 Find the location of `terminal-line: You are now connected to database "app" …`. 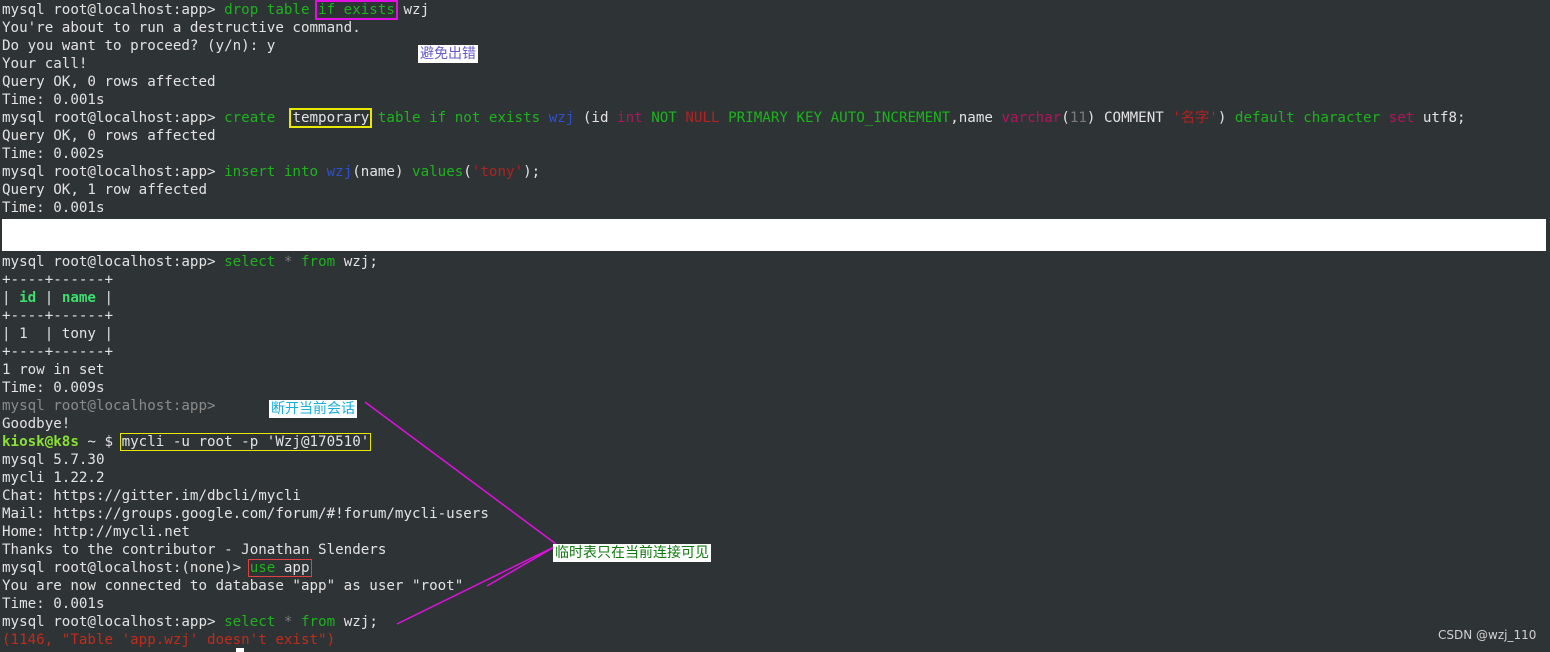

terminal-line: You are now connected to database "app" … is located at coordinates (233, 586).